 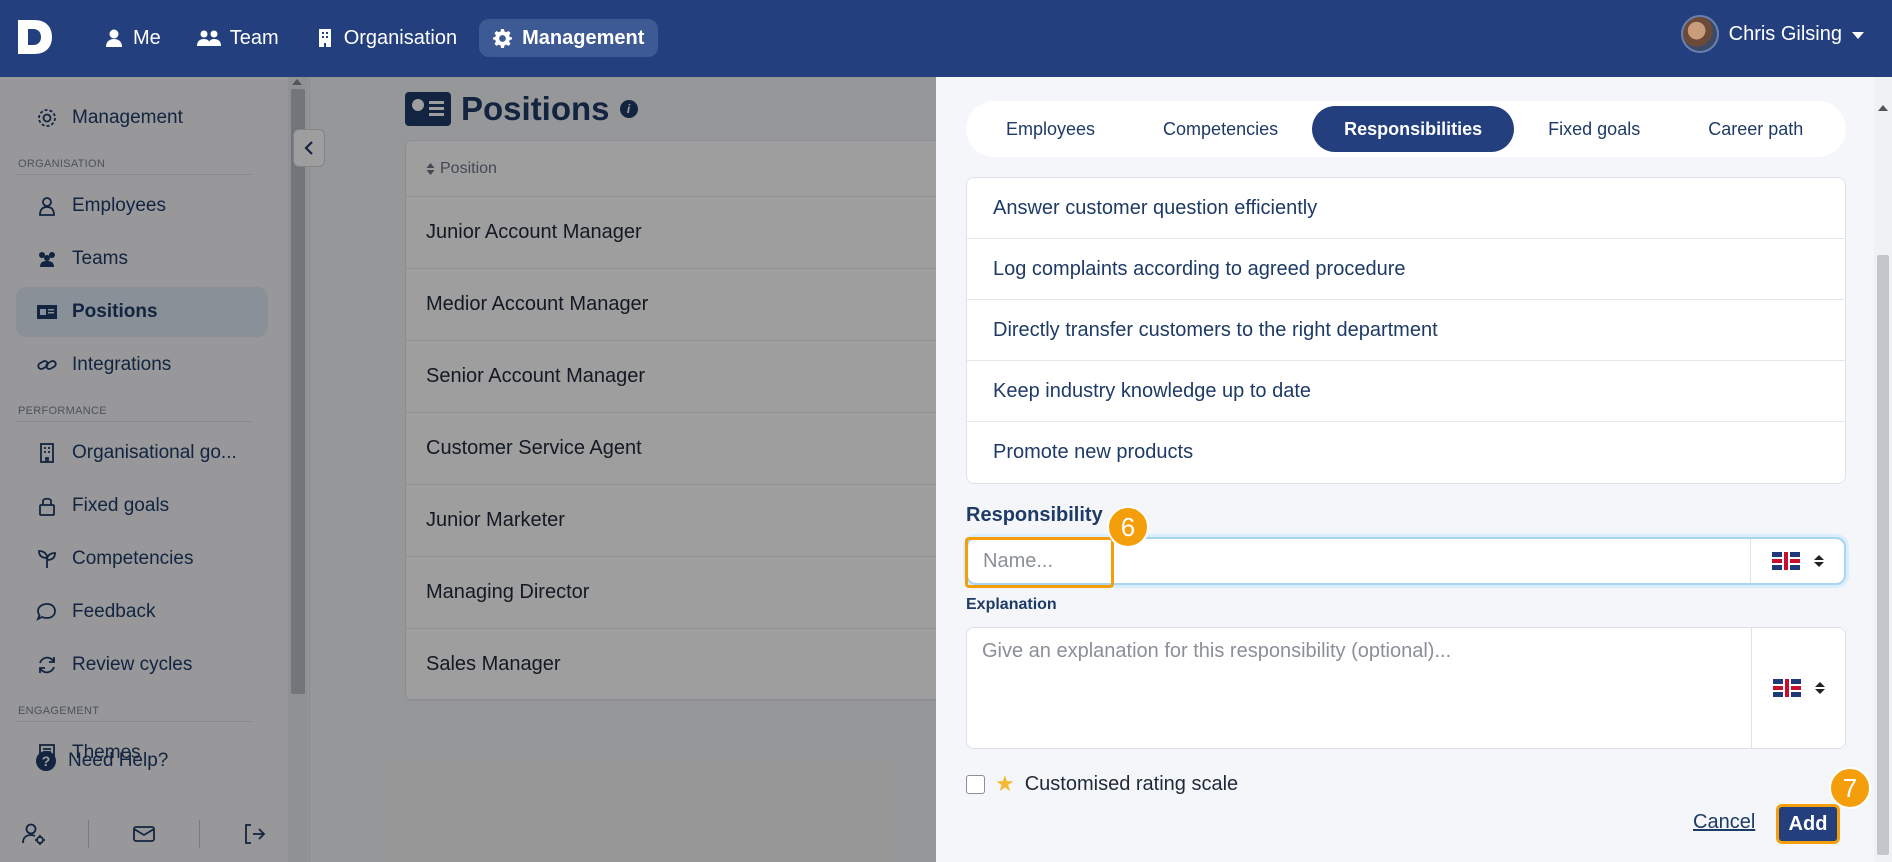 What do you see at coordinates (114, 38) in the screenshot?
I see `user-icon` at bounding box center [114, 38].